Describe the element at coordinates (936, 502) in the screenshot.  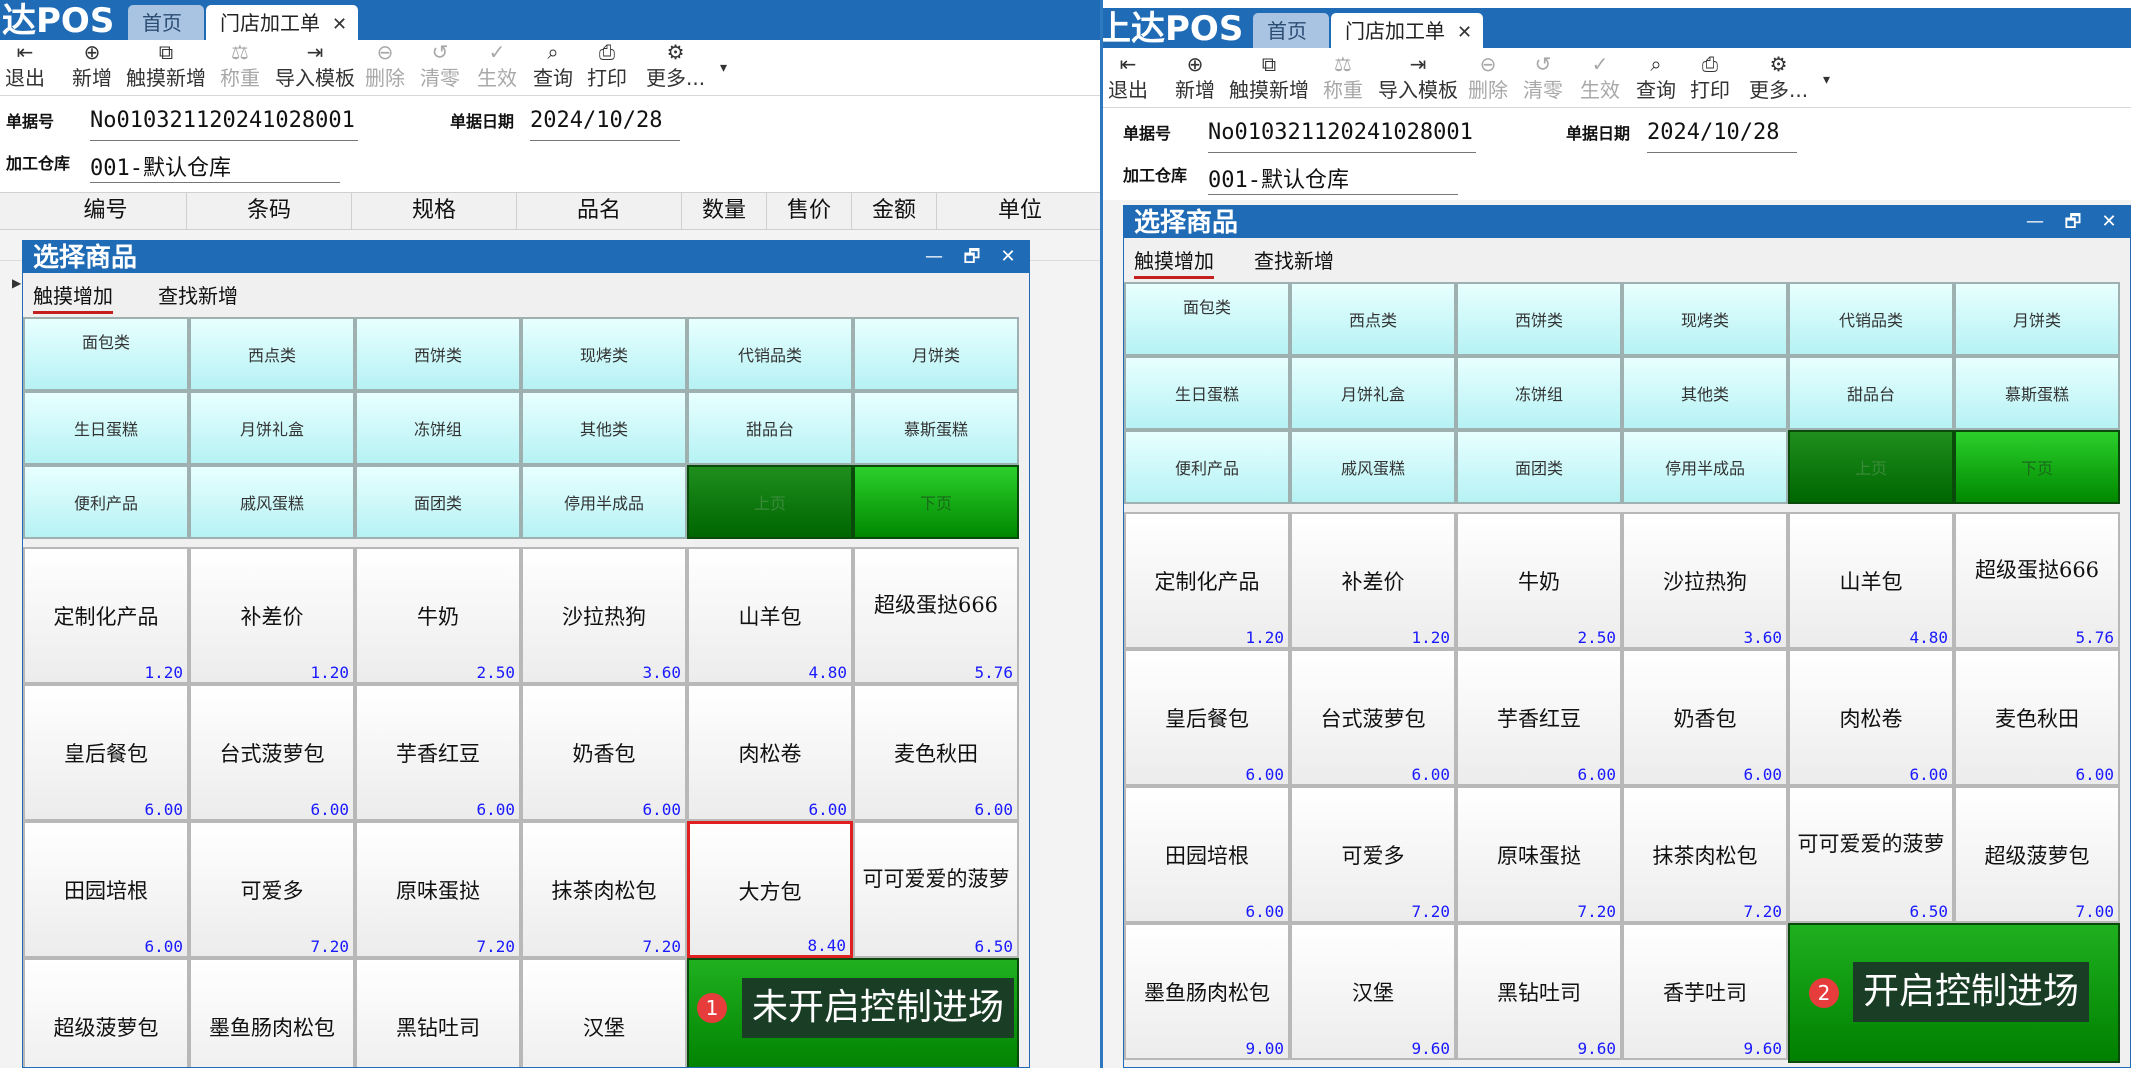
I see `category-button: 下页` at that location.